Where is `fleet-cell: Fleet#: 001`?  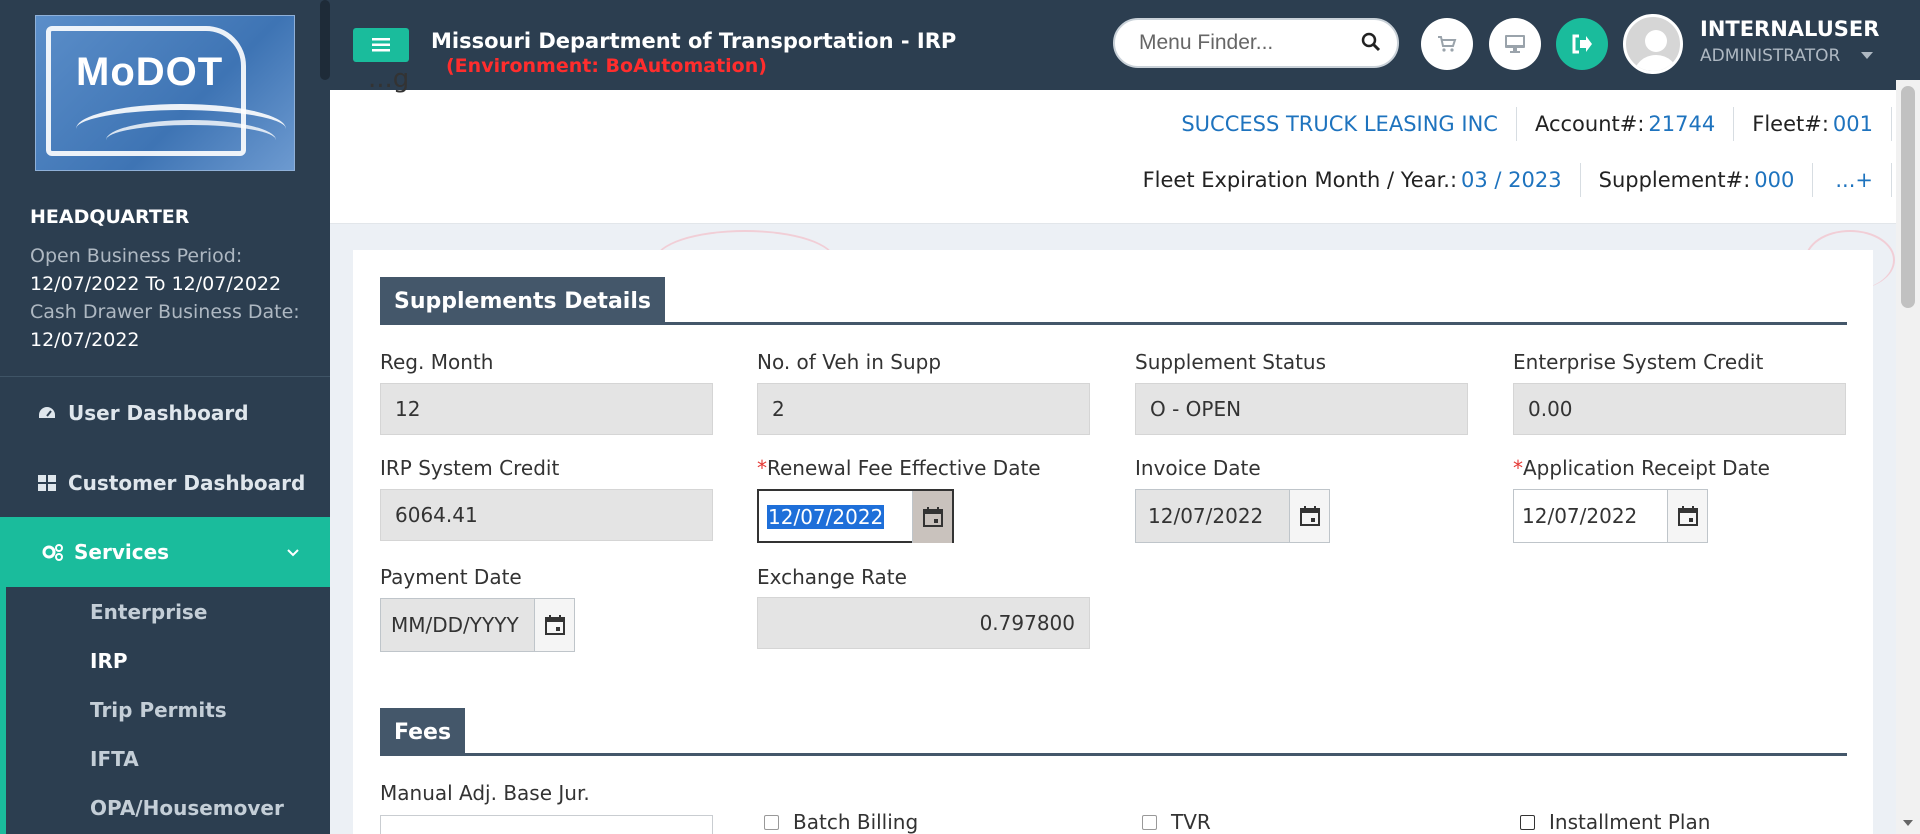 fleet-cell: Fleet#: 001 is located at coordinates (1813, 124).